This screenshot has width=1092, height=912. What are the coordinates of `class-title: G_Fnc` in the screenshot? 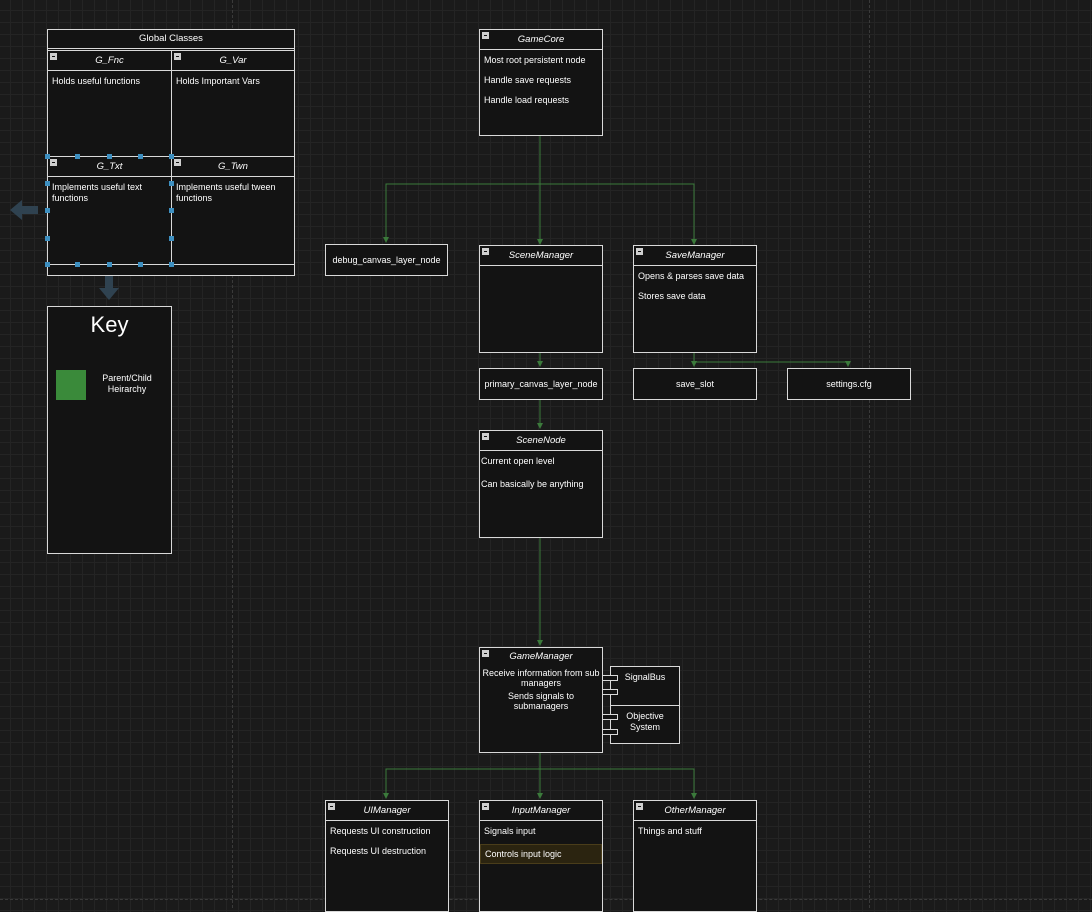 It's located at (109, 60).